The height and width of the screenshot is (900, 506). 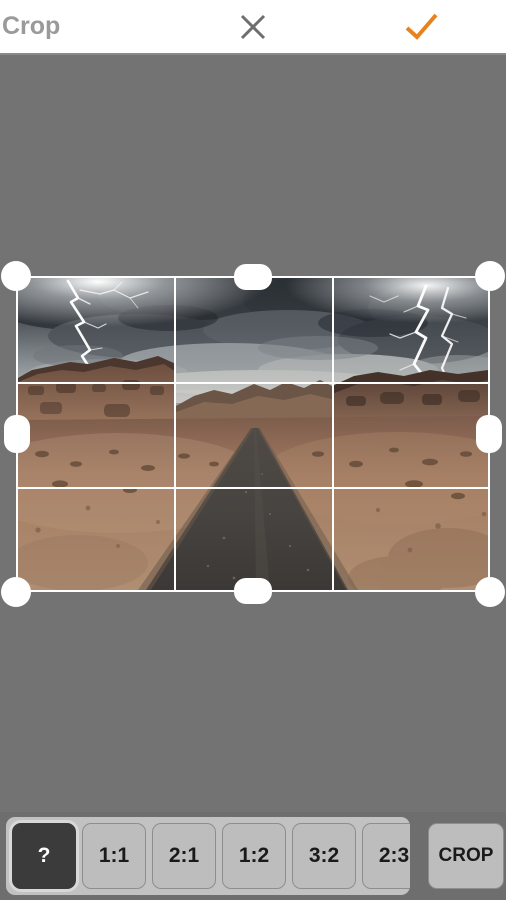 I want to click on bottom-toolbar: ? 1:1 2:1 1:2 3:2 2:3 CROP, so click(x=253, y=856).